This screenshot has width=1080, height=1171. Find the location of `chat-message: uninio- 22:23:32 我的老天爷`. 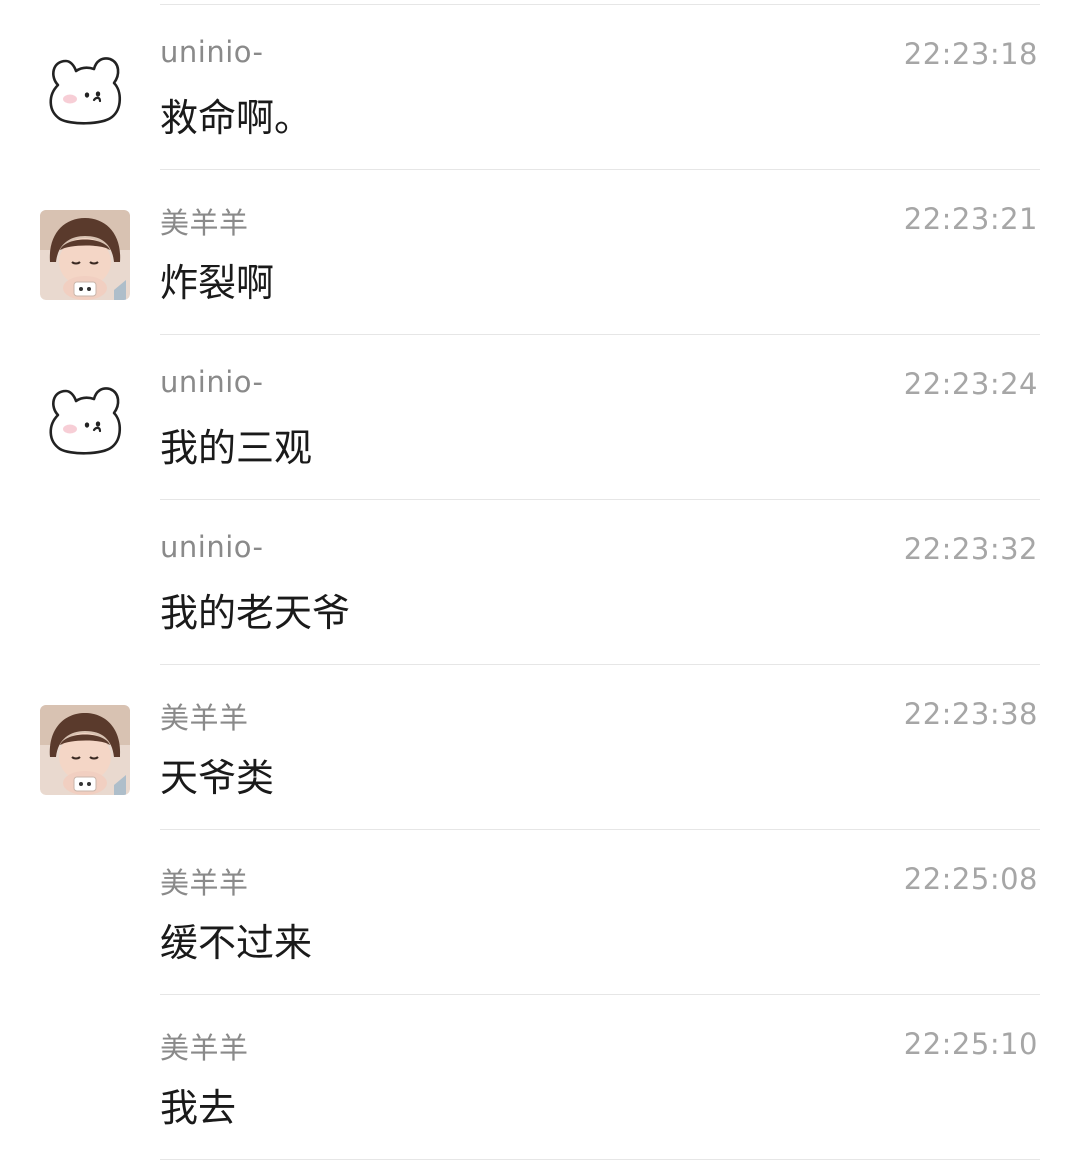

chat-message: uninio- 22:23:32 我的老天爷 is located at coordinates (600, 582).